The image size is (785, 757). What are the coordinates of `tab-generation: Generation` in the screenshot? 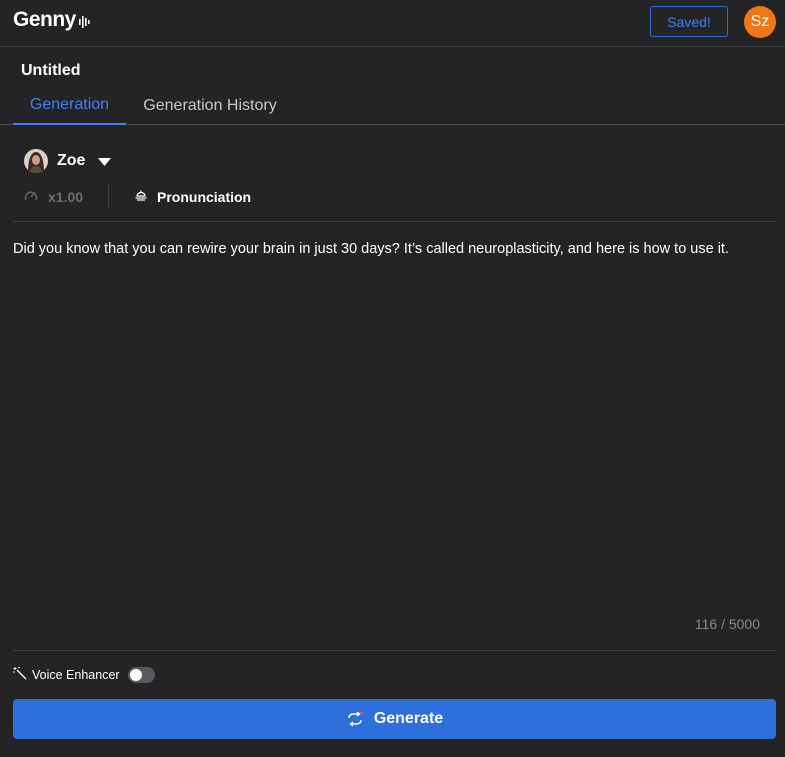 It's located at (69, 105).